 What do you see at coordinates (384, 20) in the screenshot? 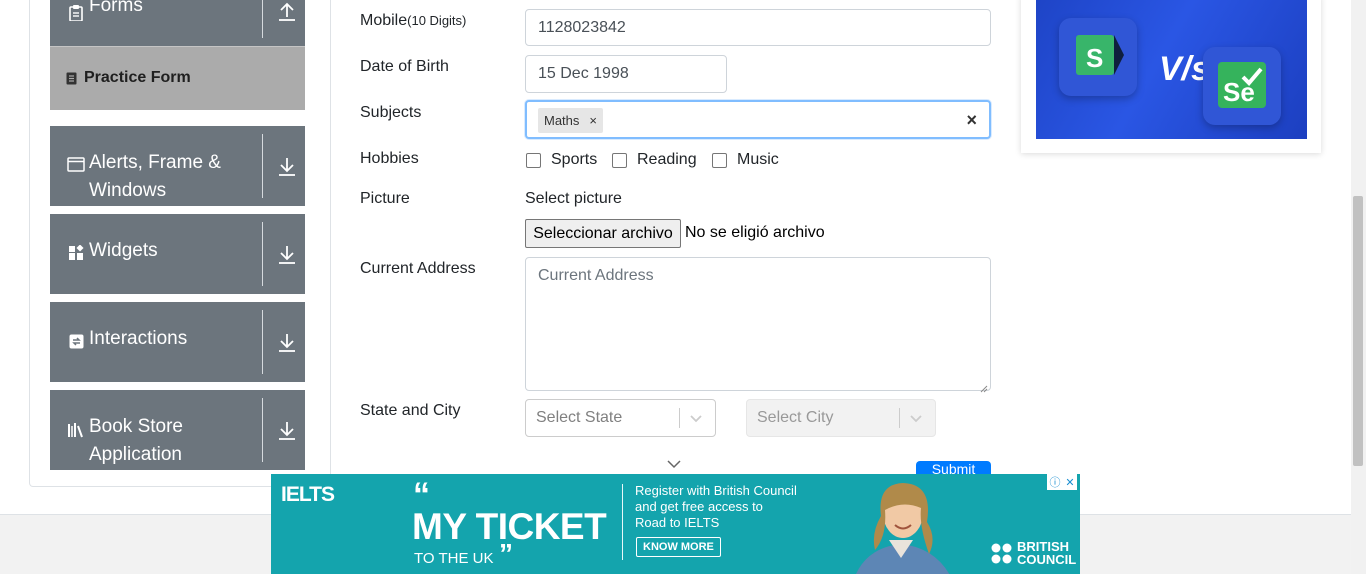
I see `mobile-label-text: Mobile` at bounding box center [384, 20].